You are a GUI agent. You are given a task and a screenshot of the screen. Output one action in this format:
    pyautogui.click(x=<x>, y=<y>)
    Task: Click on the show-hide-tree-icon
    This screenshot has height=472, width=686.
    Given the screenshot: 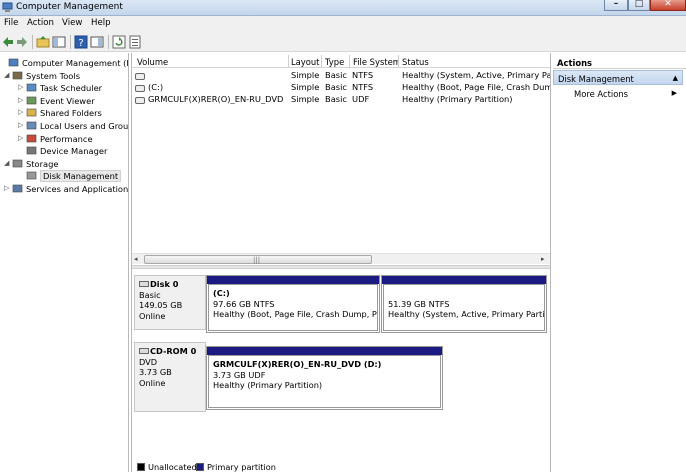 What is the action you would take?
    pyautogui.click(x=59, y=42)
    